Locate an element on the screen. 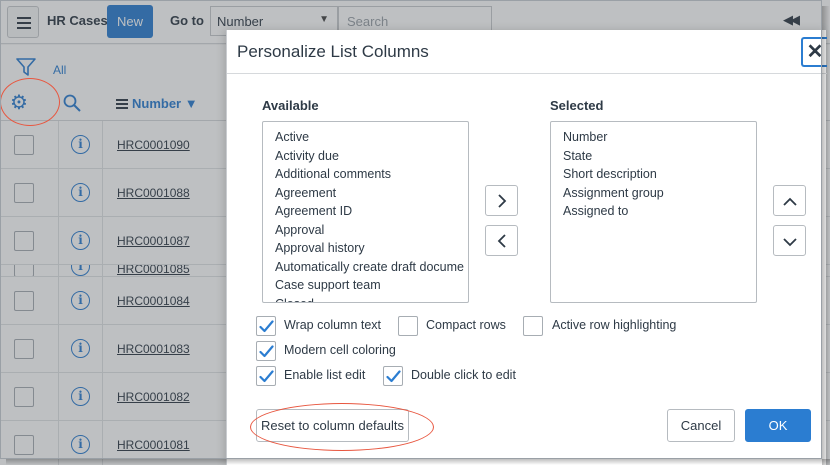 The width and height of the screenshot is (830, 465). remove-column-button is located at coordinates (501, 240).